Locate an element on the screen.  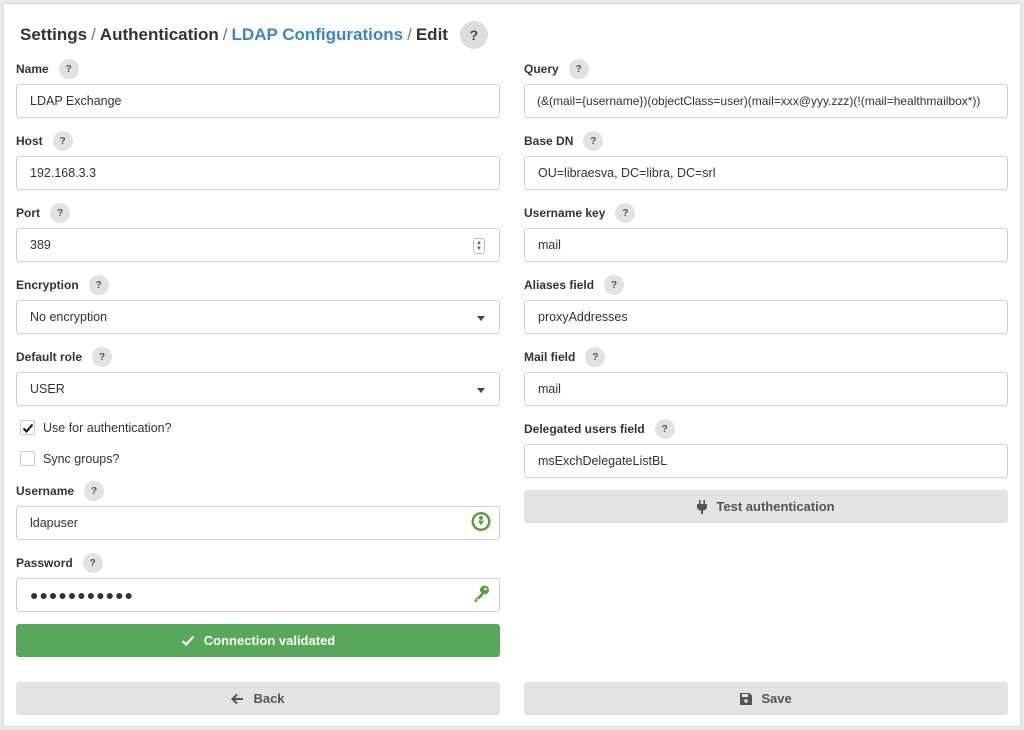
name-label: Name is located at coordinates (32, 69).